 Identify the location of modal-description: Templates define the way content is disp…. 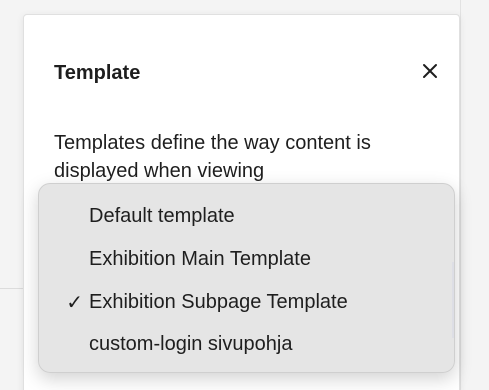
(212, 157).